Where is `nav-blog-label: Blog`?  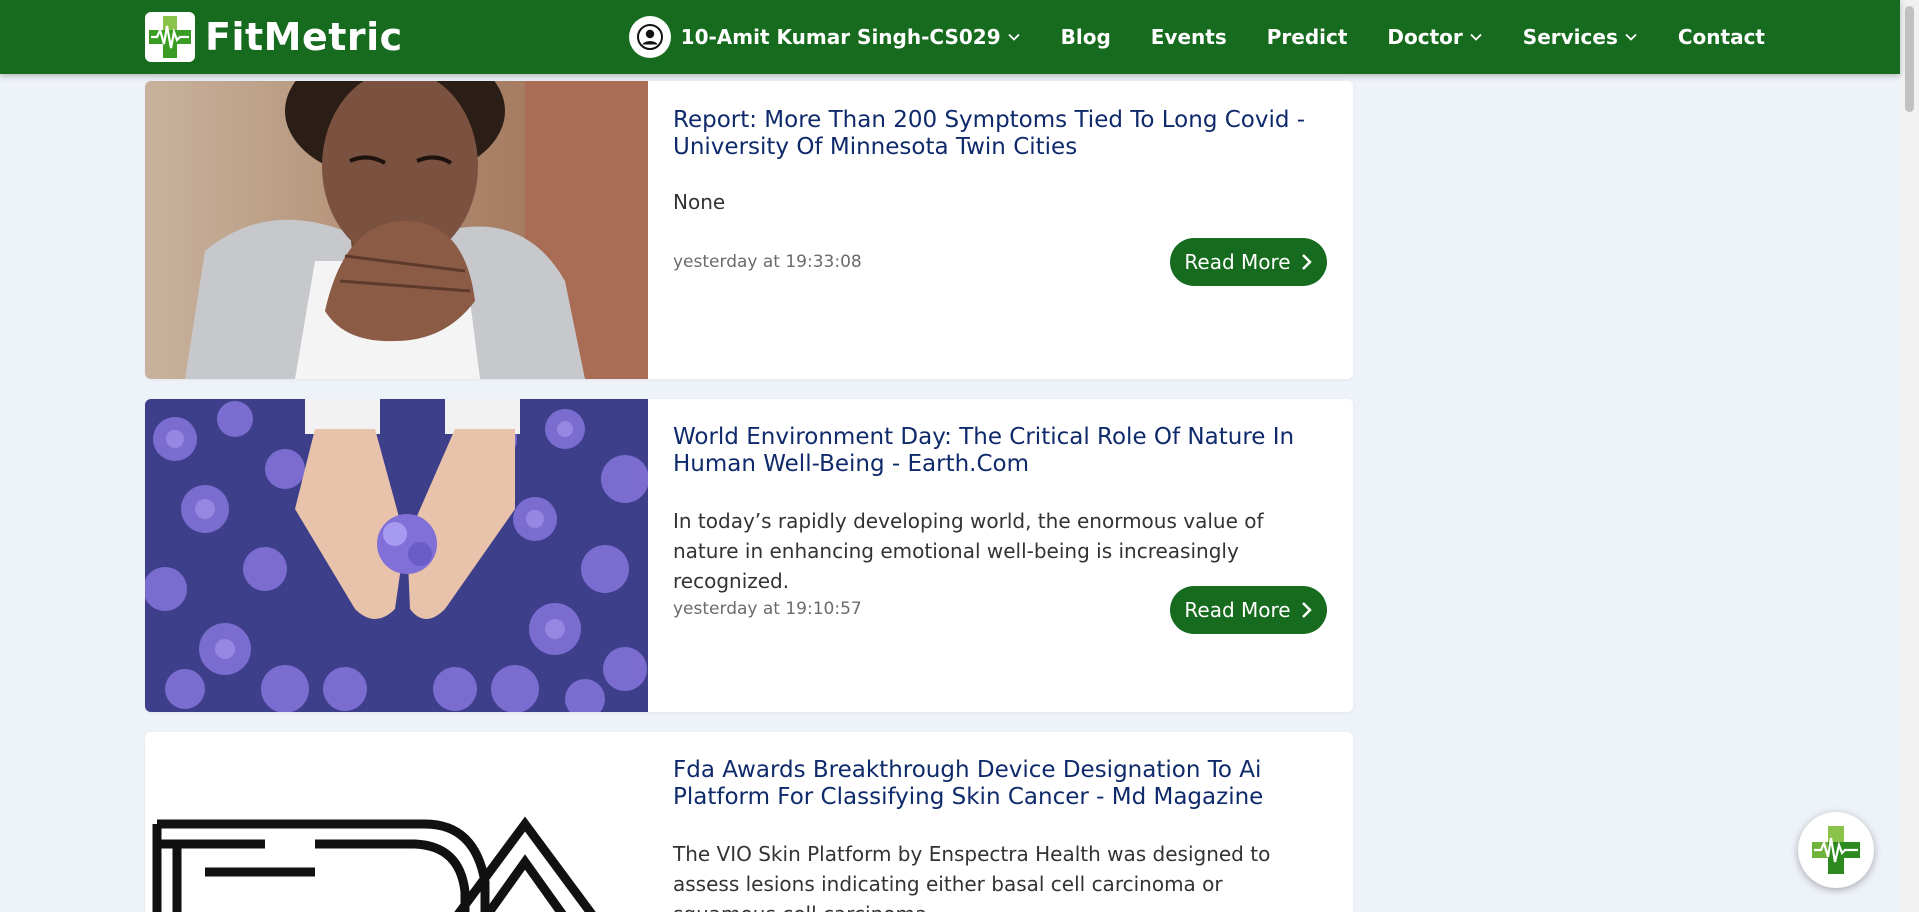
nav-blog-label: Blog is located at coordinates (1085, 37).